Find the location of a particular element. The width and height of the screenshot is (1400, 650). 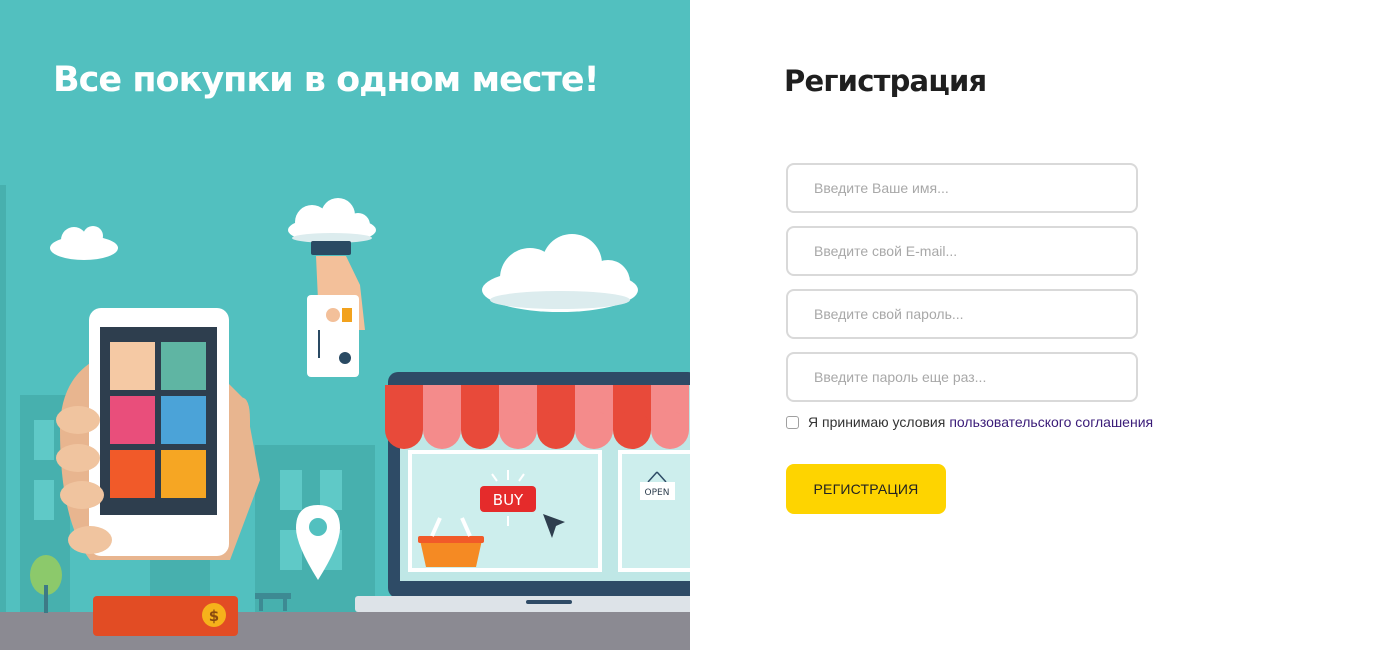

register-button: РЕГИСТРАЦИЯ is located at coordinates (866, 489).